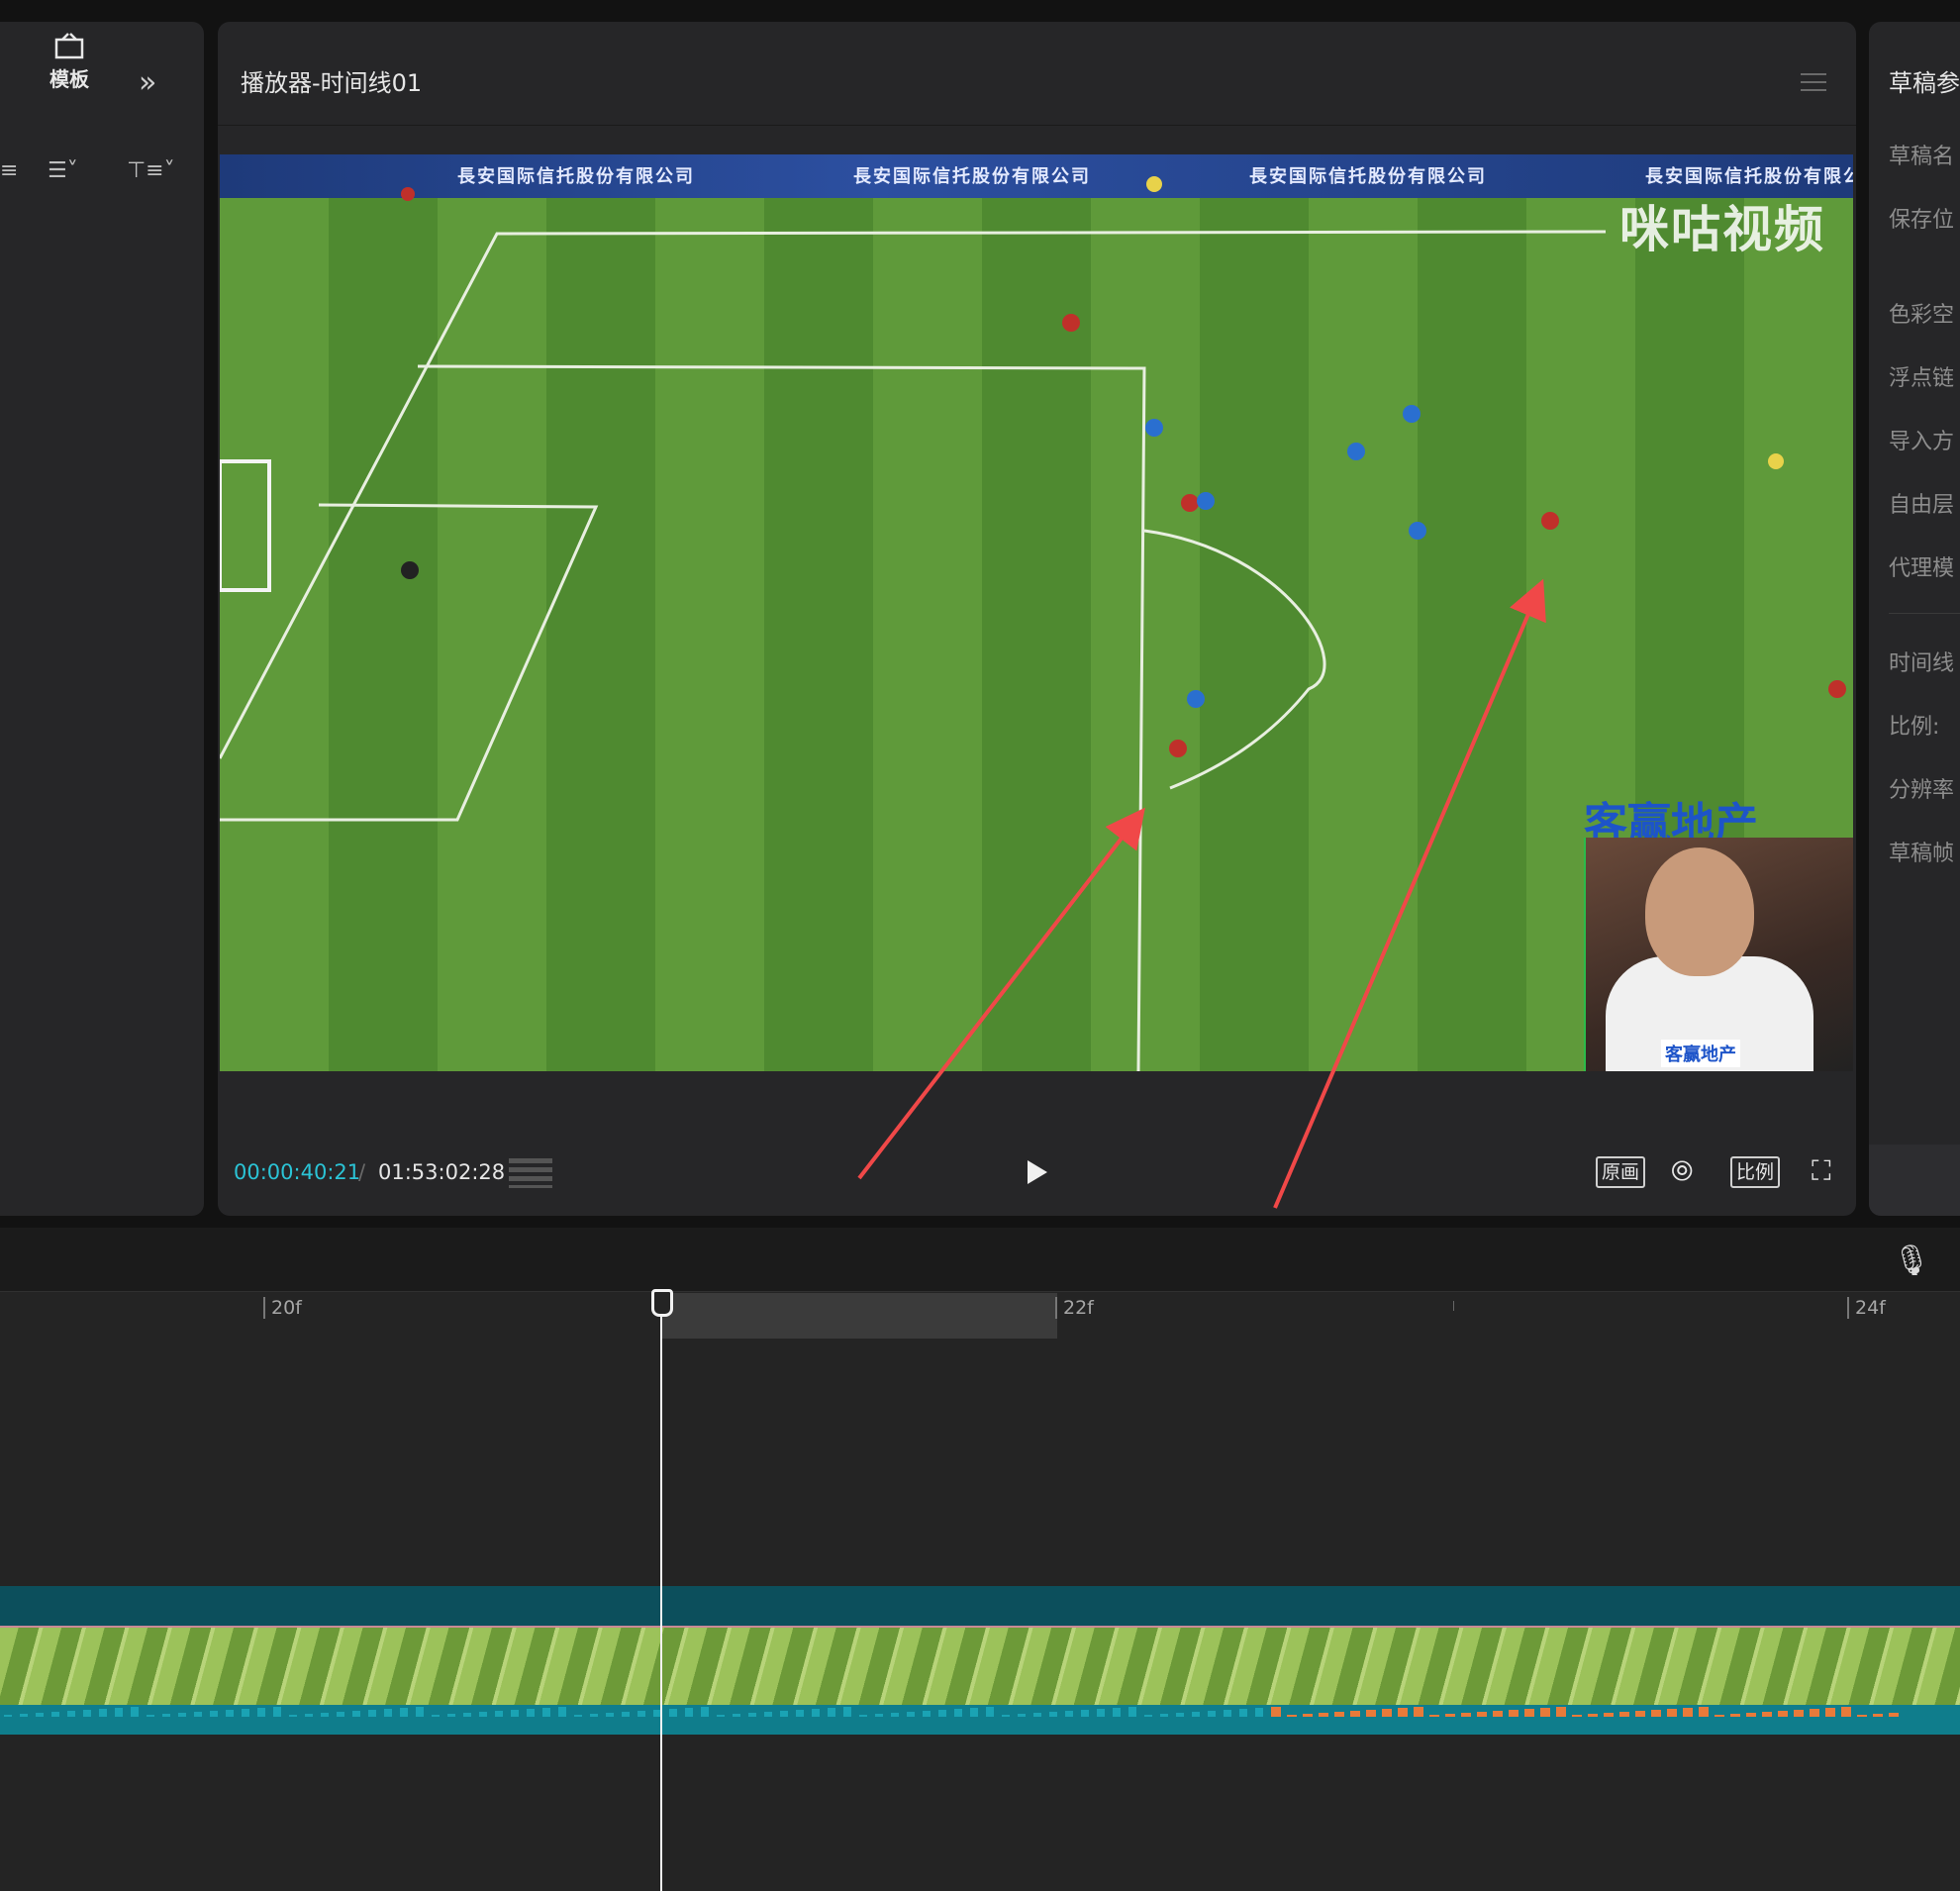 This screenshot has height=1891, width=1960. Describe the element at coordinates (530, 1173) in the screenshot. I see `list-icon` at that location.